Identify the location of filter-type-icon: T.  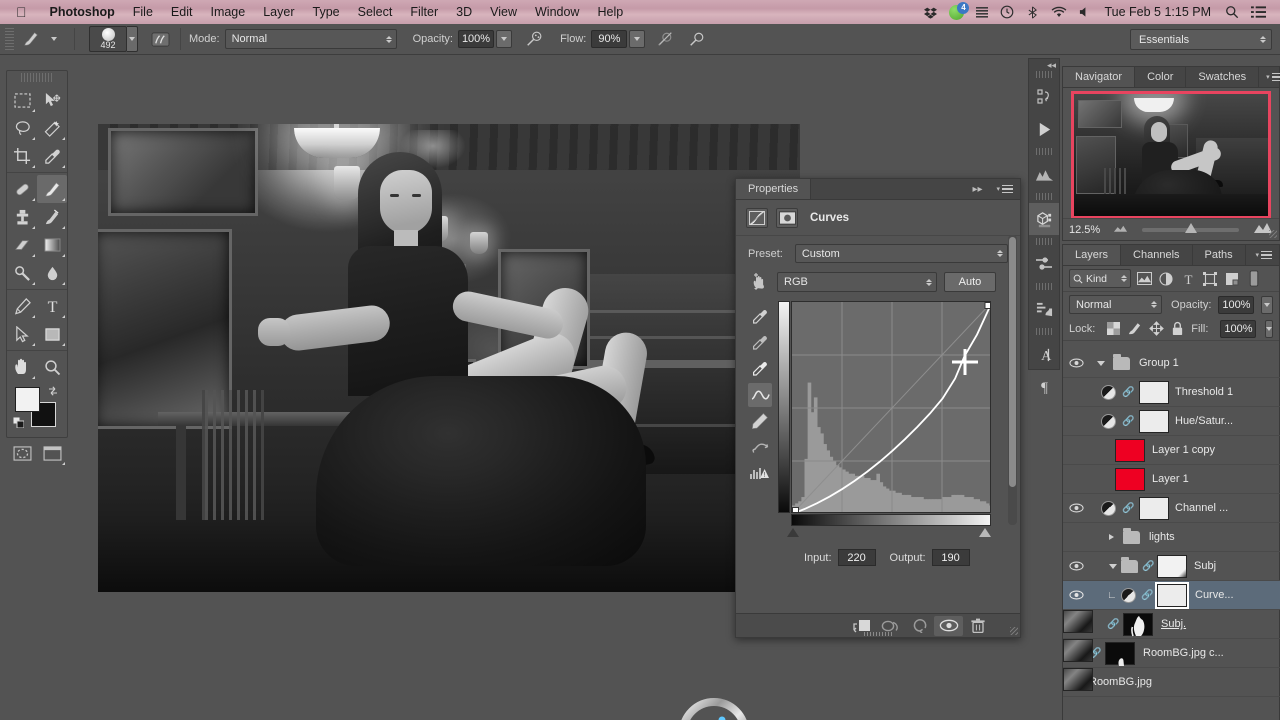
(1188, 279).